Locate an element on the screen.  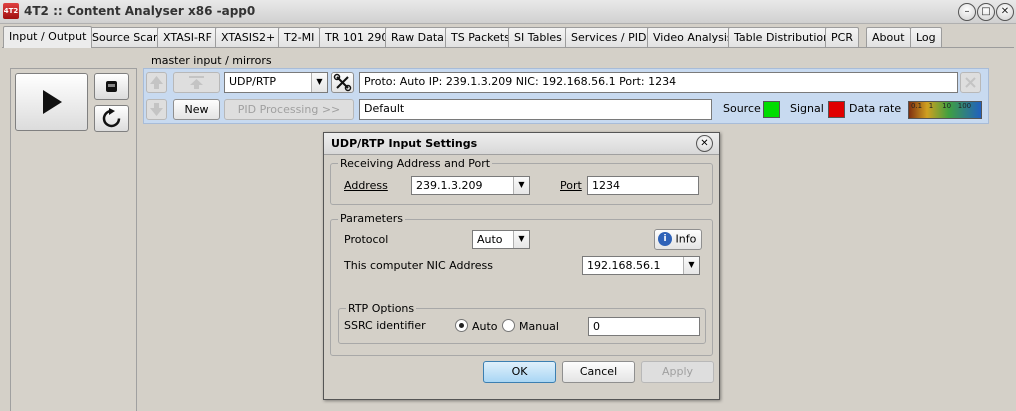
stop-button is located at coordinates (111, 86).